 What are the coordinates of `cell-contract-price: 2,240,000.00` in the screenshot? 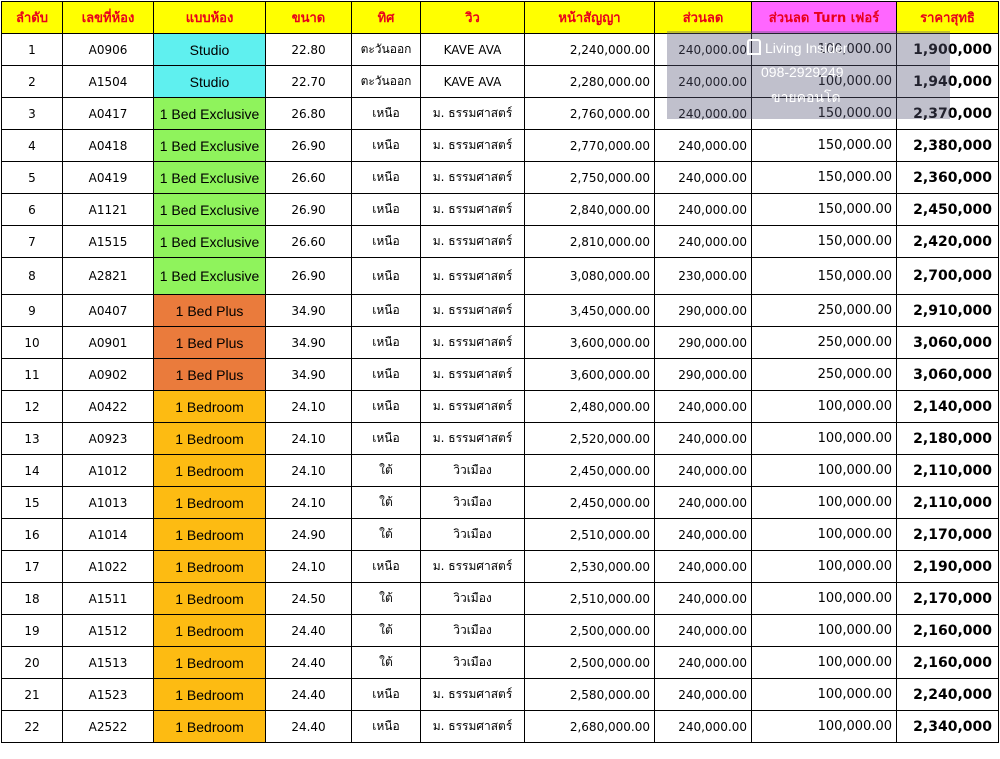 It's located at (589, 49).